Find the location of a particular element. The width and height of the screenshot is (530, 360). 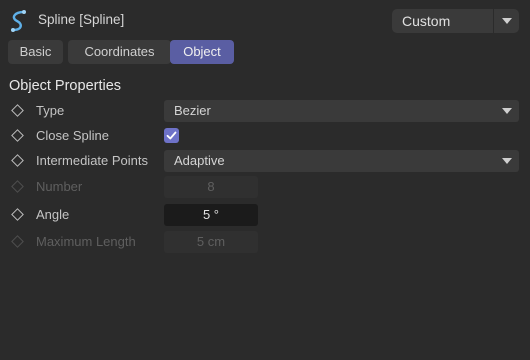

property-row-type: Type Bezier is located at coordinates (265, 111).